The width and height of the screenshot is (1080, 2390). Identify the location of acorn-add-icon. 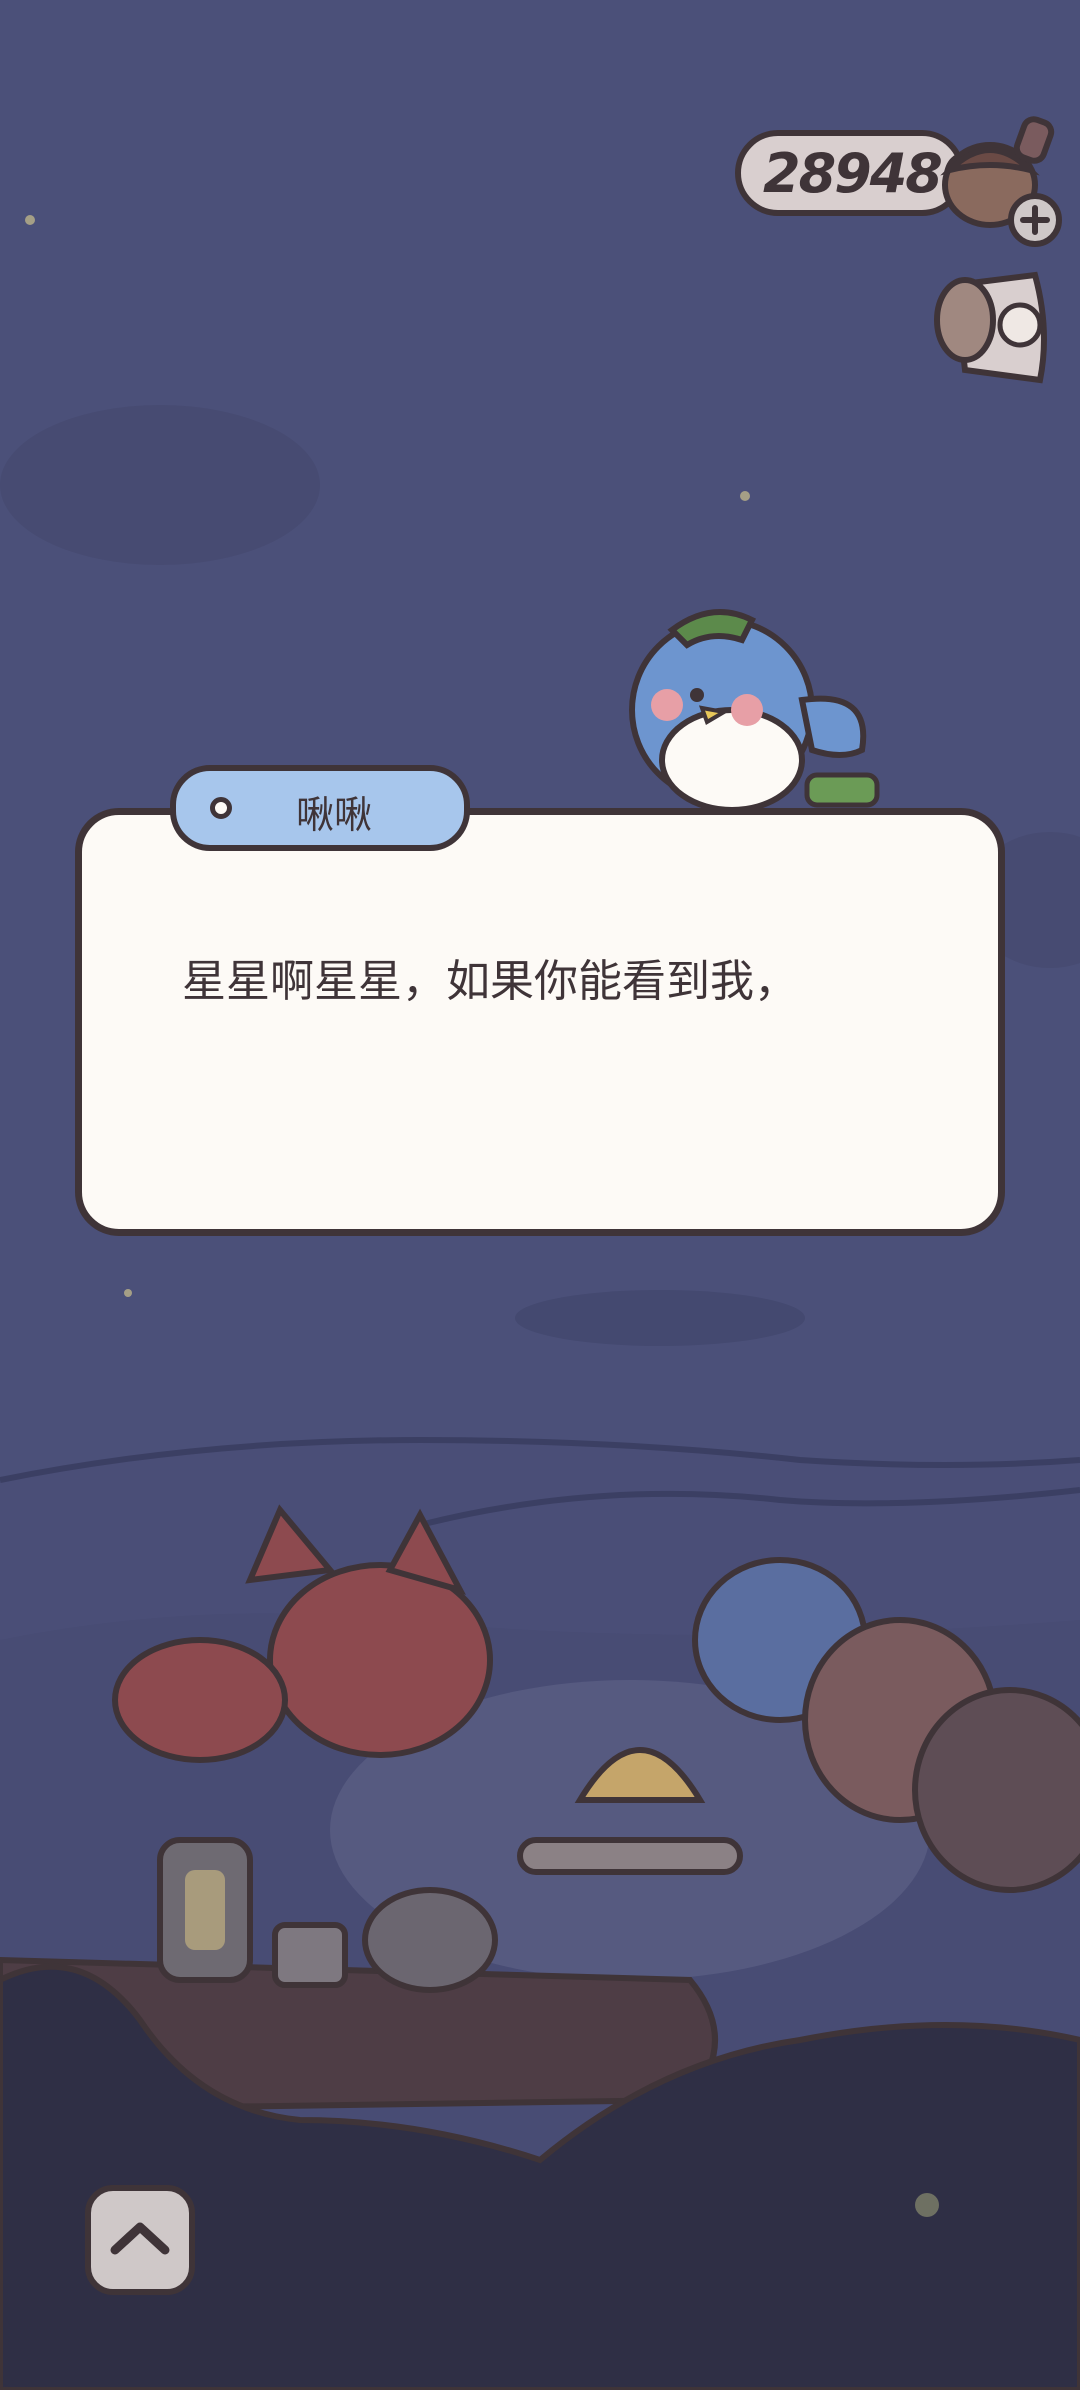
(1005, 185).